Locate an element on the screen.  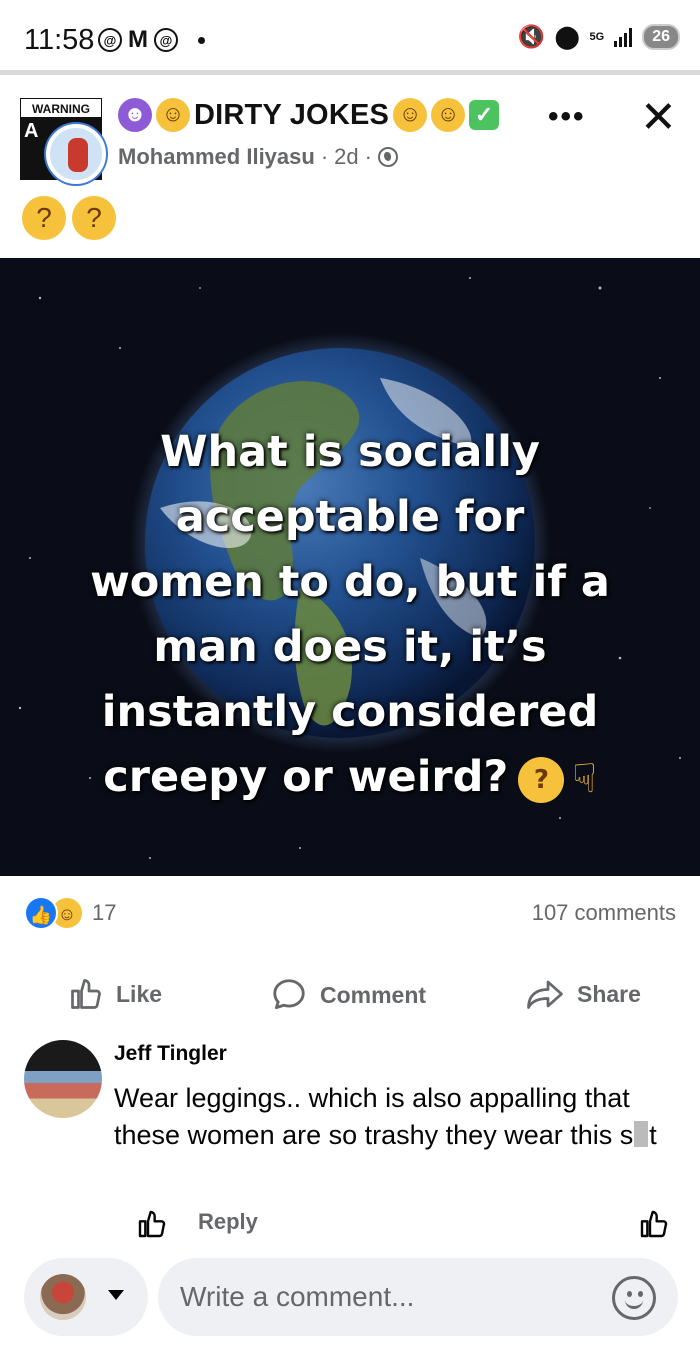
gmail-icon: M is located at coordinates (138, 39).